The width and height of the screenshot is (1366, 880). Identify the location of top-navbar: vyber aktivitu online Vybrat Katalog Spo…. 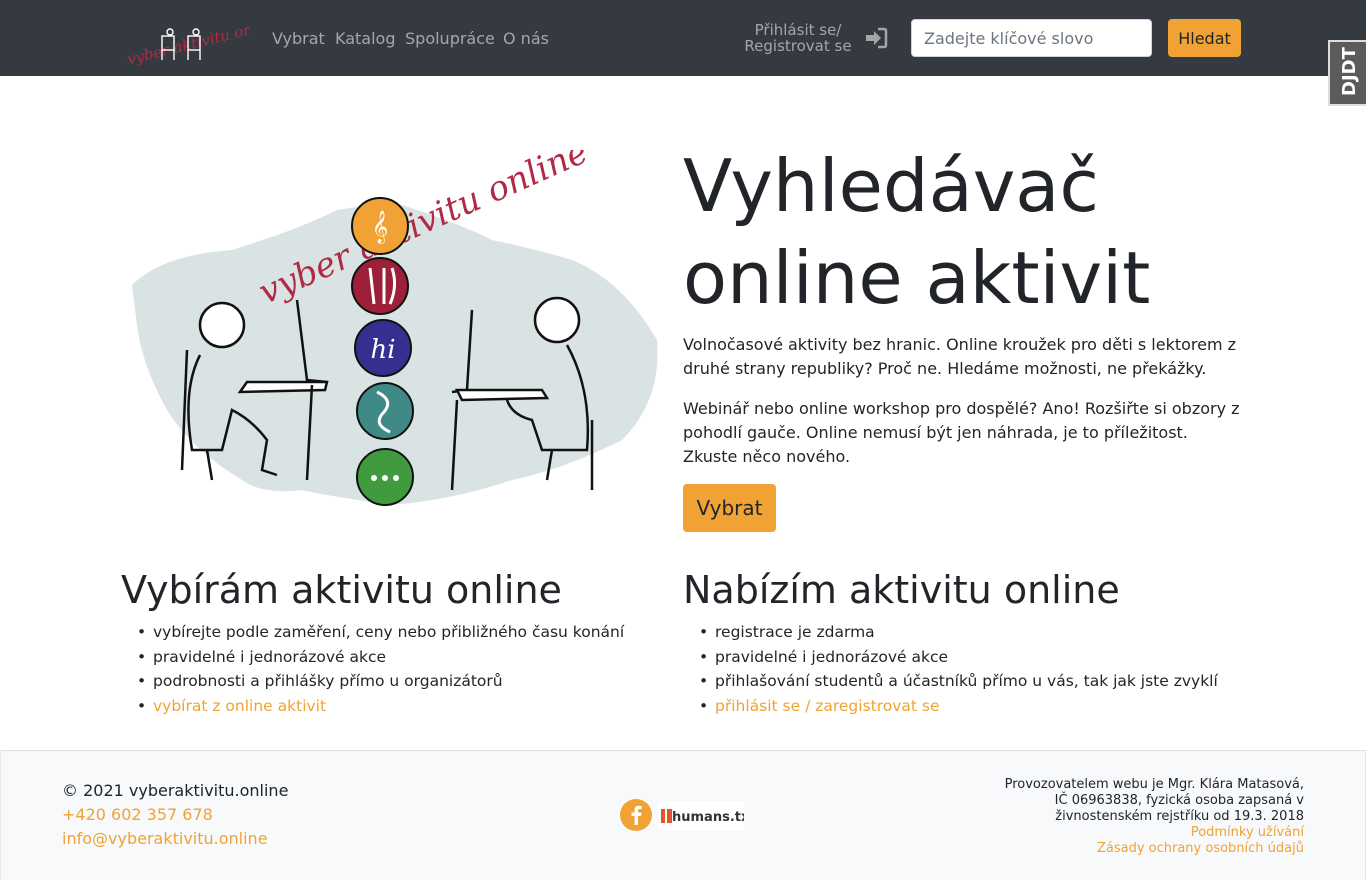
(683, 38).